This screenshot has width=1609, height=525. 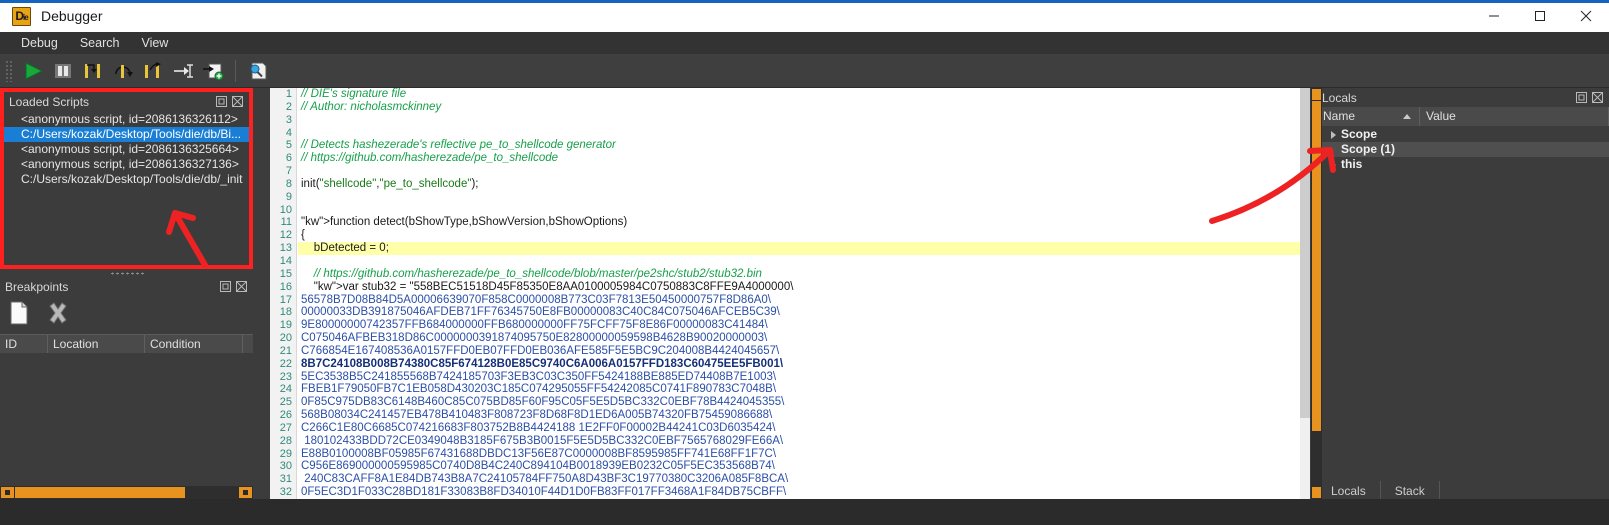 I want to click on step-out-icon, so click(x=153, y=71).